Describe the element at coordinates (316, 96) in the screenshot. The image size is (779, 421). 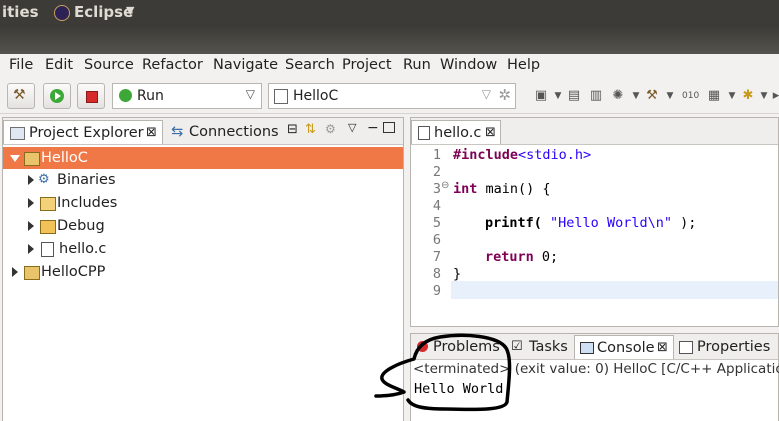
I see `launch-configuration-value: HelloC` at that location.